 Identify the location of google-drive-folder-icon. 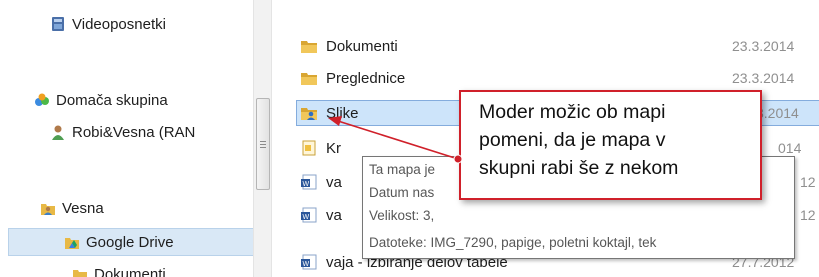
(72, 242).